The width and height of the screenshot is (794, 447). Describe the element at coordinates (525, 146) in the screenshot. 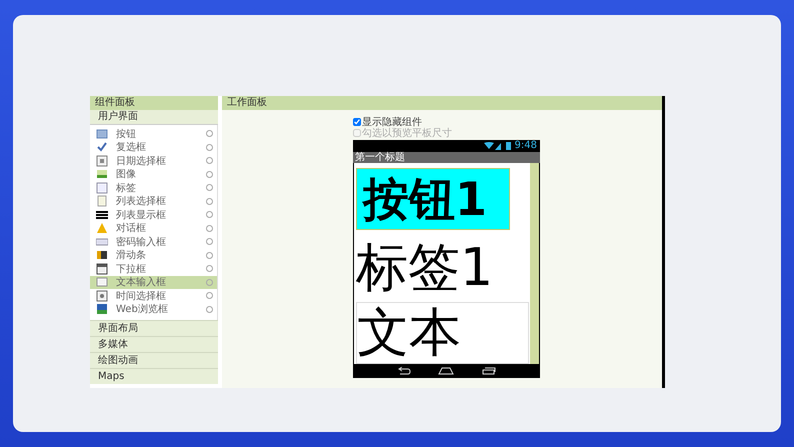

I see `clock-text: 9:48` at that location.